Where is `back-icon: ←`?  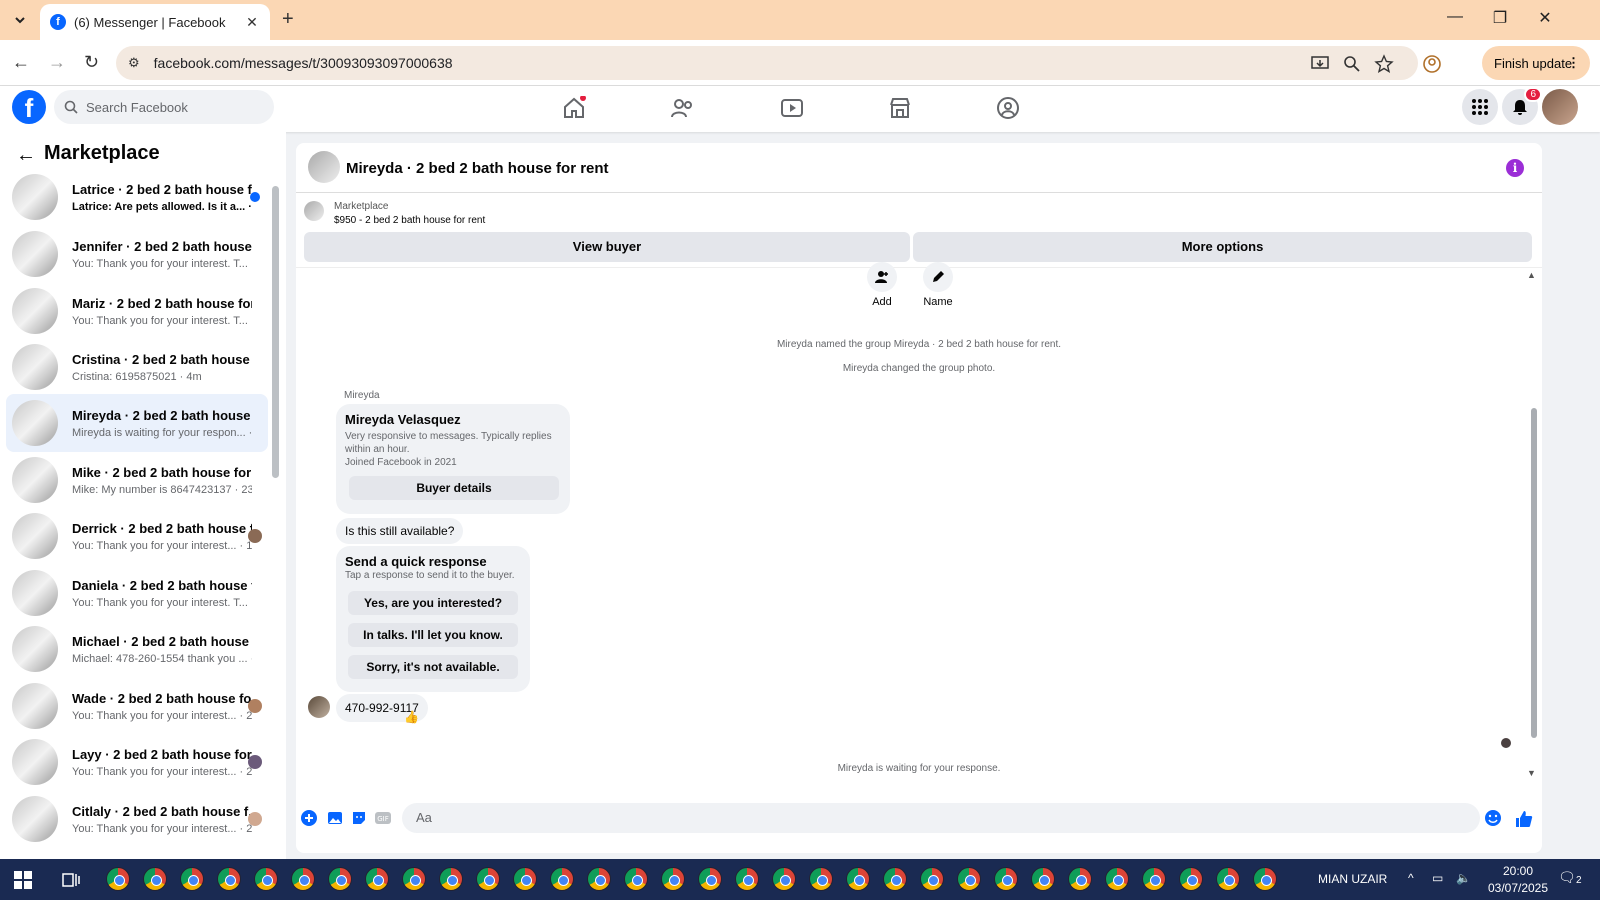 back-icon: ← is located at coordinates (21, 62).